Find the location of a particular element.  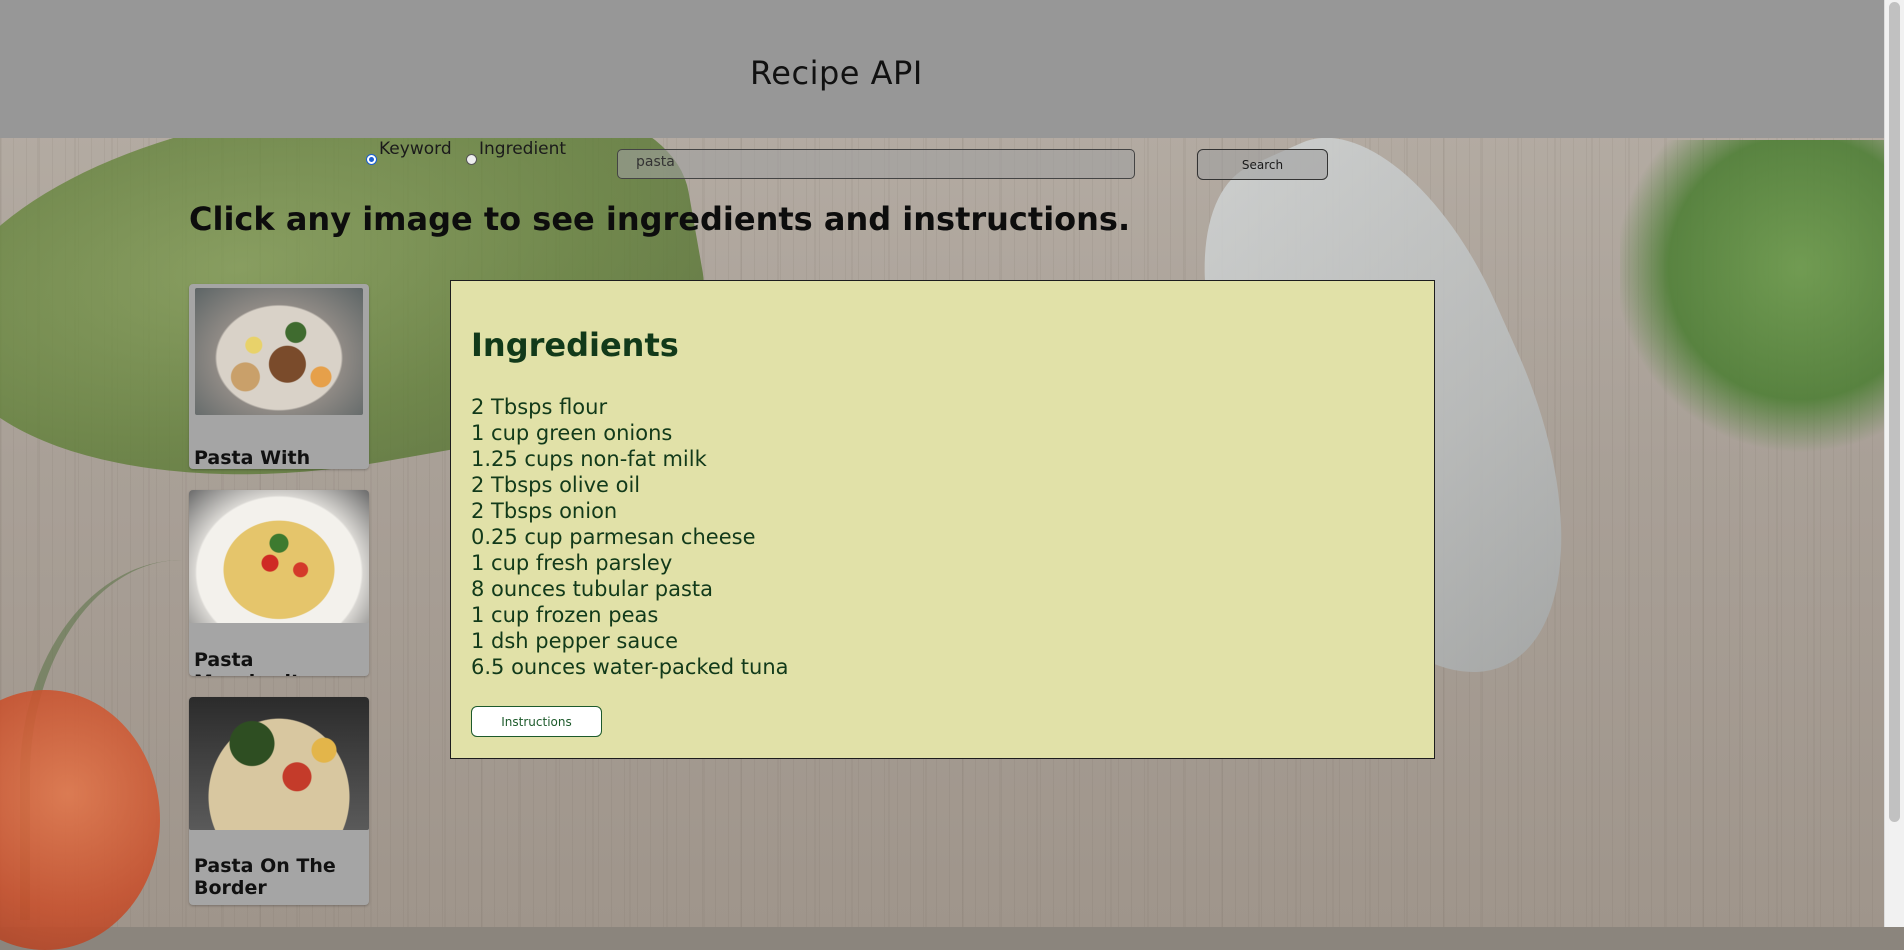

ingredients-title: Ingredients is located at coordinates (575, 345).